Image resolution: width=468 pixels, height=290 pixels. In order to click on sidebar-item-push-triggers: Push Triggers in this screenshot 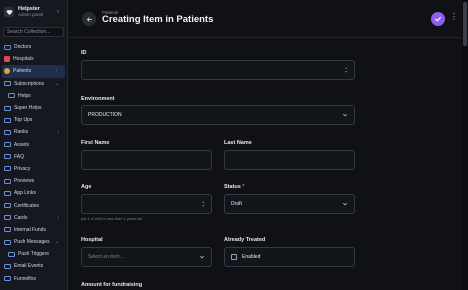, I will do `click(33, 254)`.